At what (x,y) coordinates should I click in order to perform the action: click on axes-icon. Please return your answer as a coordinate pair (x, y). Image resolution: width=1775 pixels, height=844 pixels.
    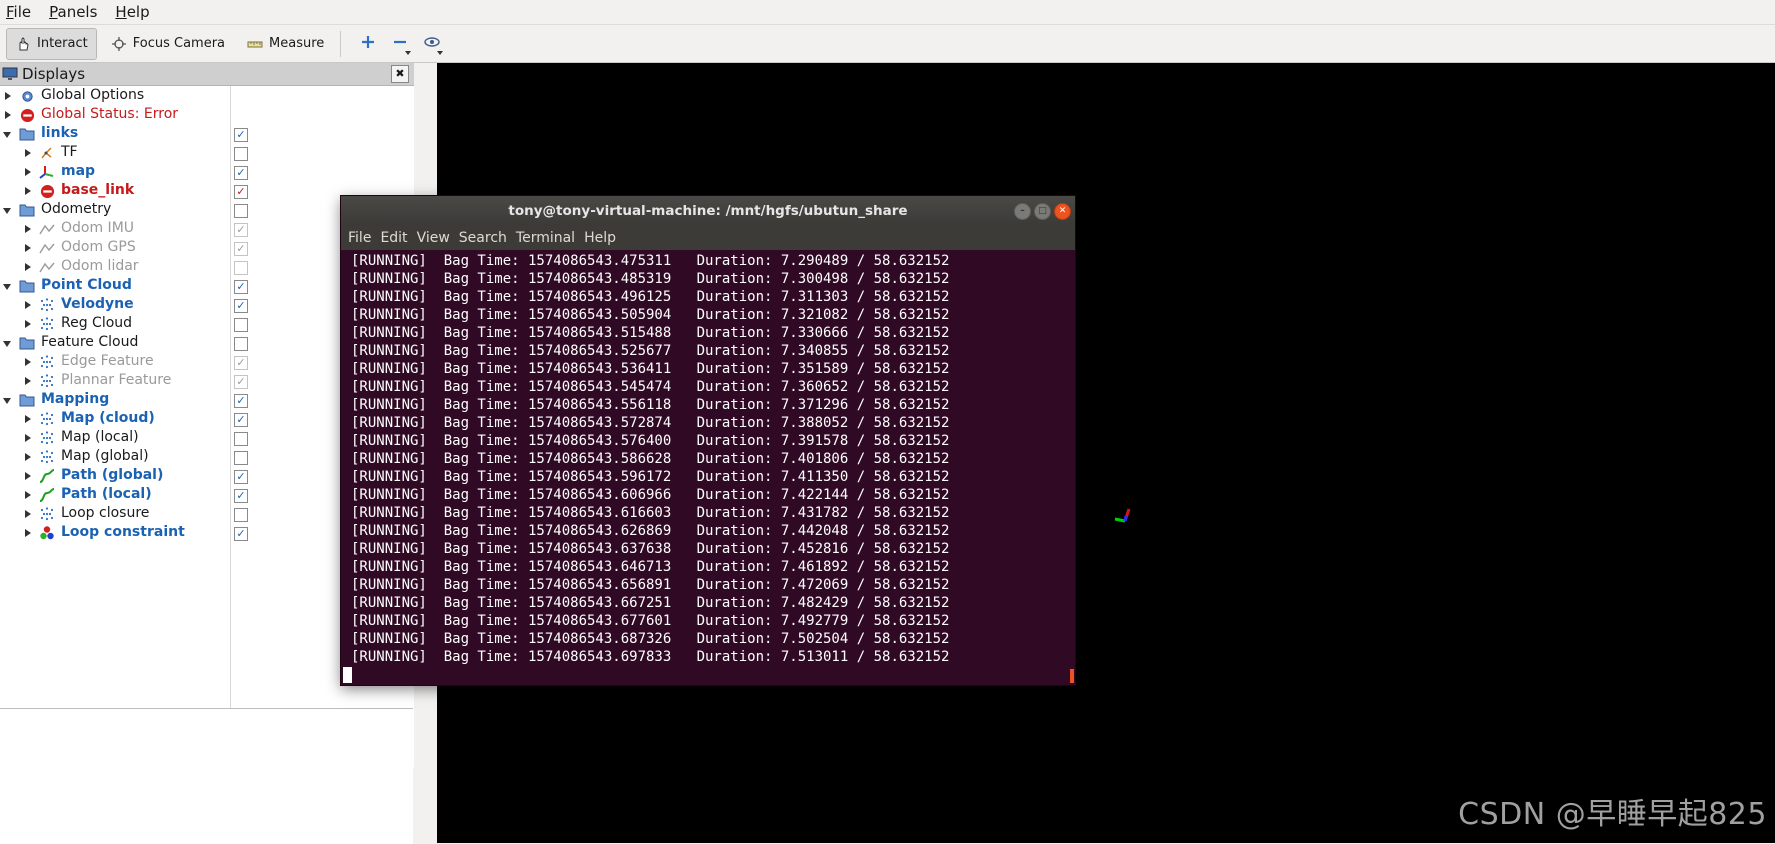
    Looking at the image, I should click on (47, 172).